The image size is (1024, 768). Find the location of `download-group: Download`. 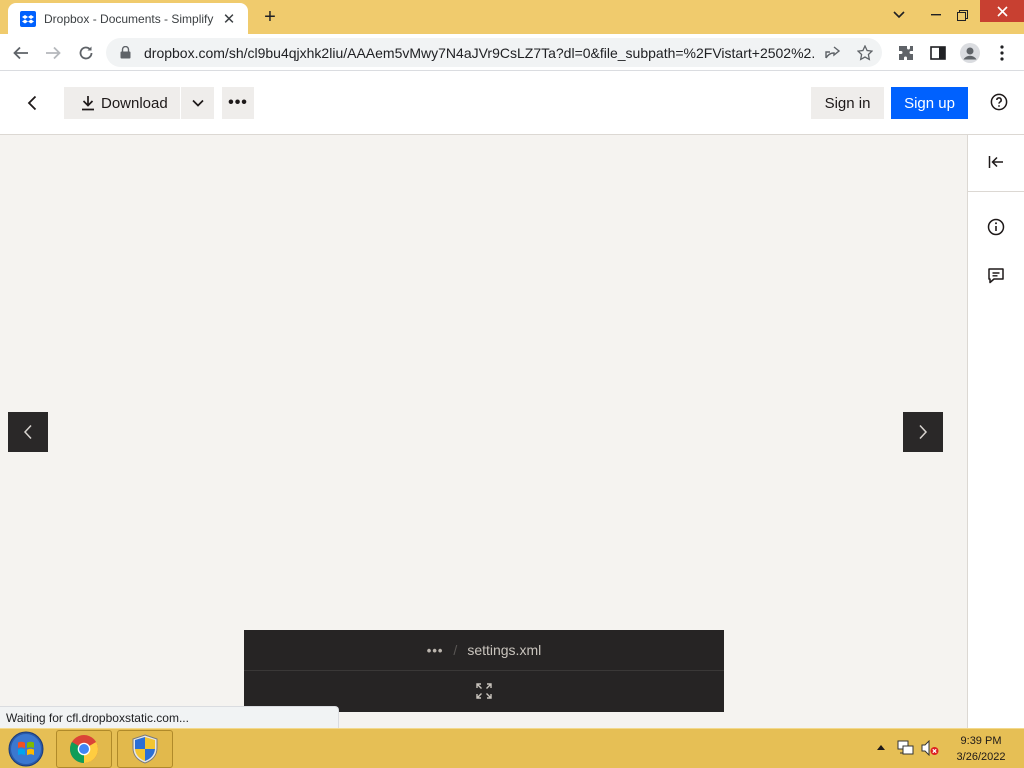

download-group: Download is located at coordinates (139, 103).